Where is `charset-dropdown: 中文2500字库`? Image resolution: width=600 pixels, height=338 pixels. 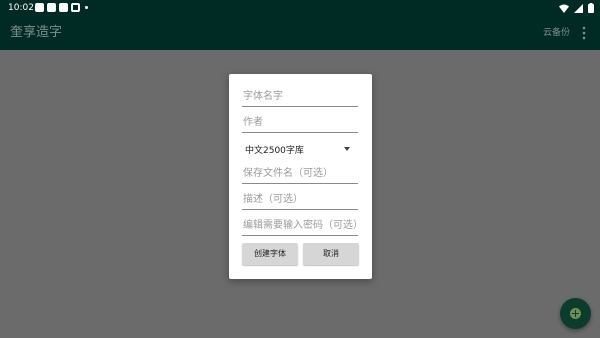
charset-dropdown: 中文2500字库 is located at coordinates (300, 151).